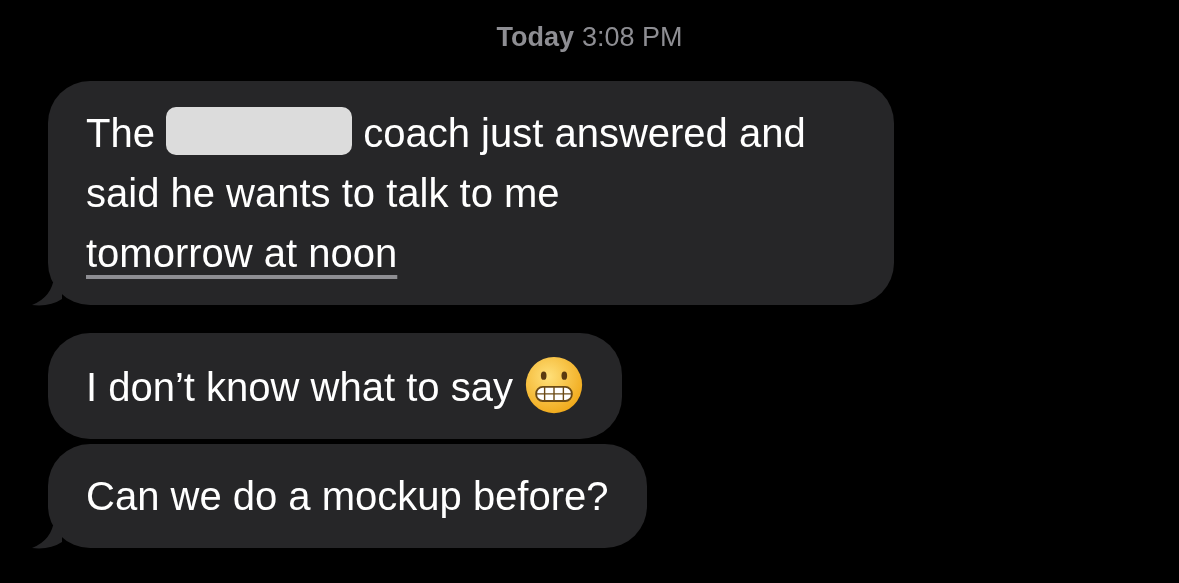 Image resolution: width=1179 pixels, height=583 pixels. Describe the element at coordinates (242, 253) in the screenshot. I see `date-link: tomorrow at noon` at that location.